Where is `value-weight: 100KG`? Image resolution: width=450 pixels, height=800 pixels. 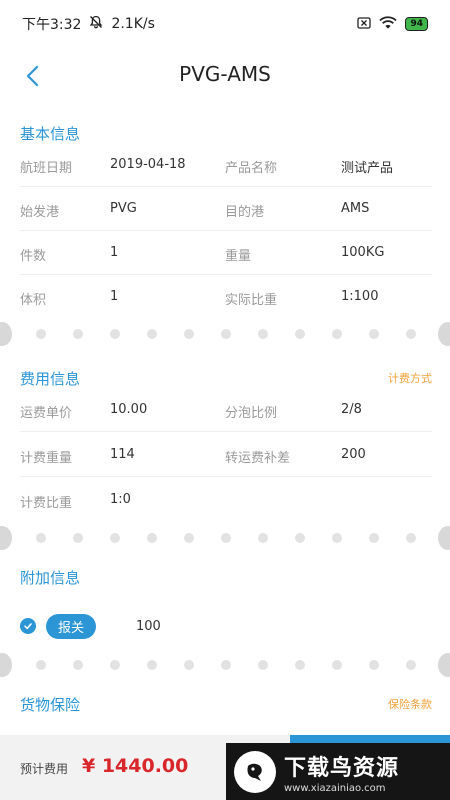 value-weight: 100KG is located at coordinates (363, 252).